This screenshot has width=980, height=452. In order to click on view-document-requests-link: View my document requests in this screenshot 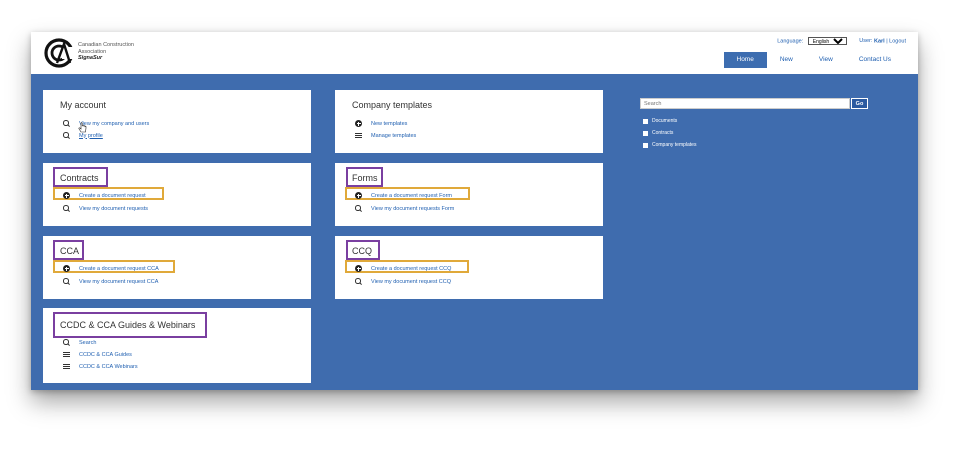, I will do `click(105, 208)`.